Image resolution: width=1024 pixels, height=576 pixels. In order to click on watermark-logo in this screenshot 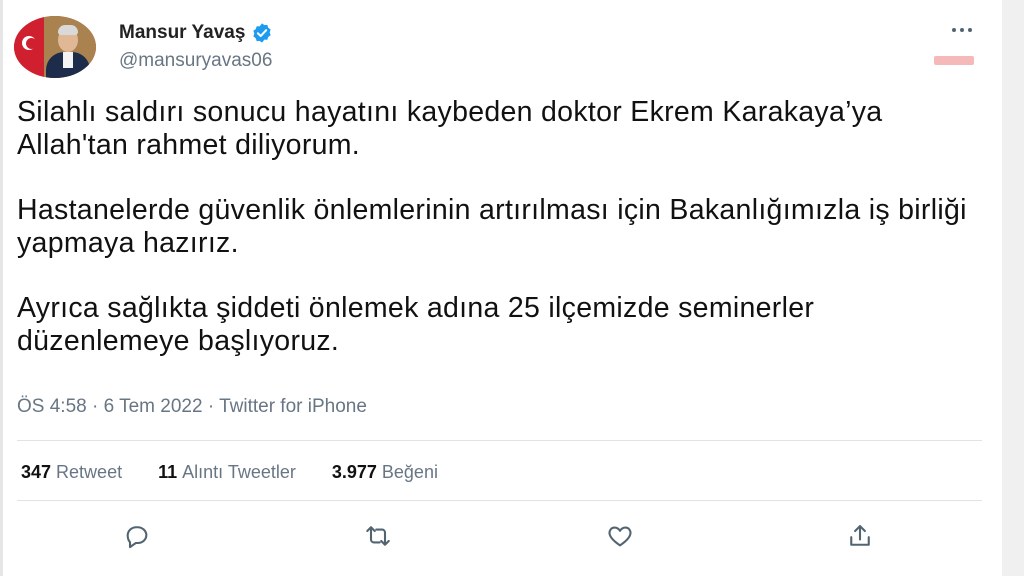, I will do `click(954, 60)`.